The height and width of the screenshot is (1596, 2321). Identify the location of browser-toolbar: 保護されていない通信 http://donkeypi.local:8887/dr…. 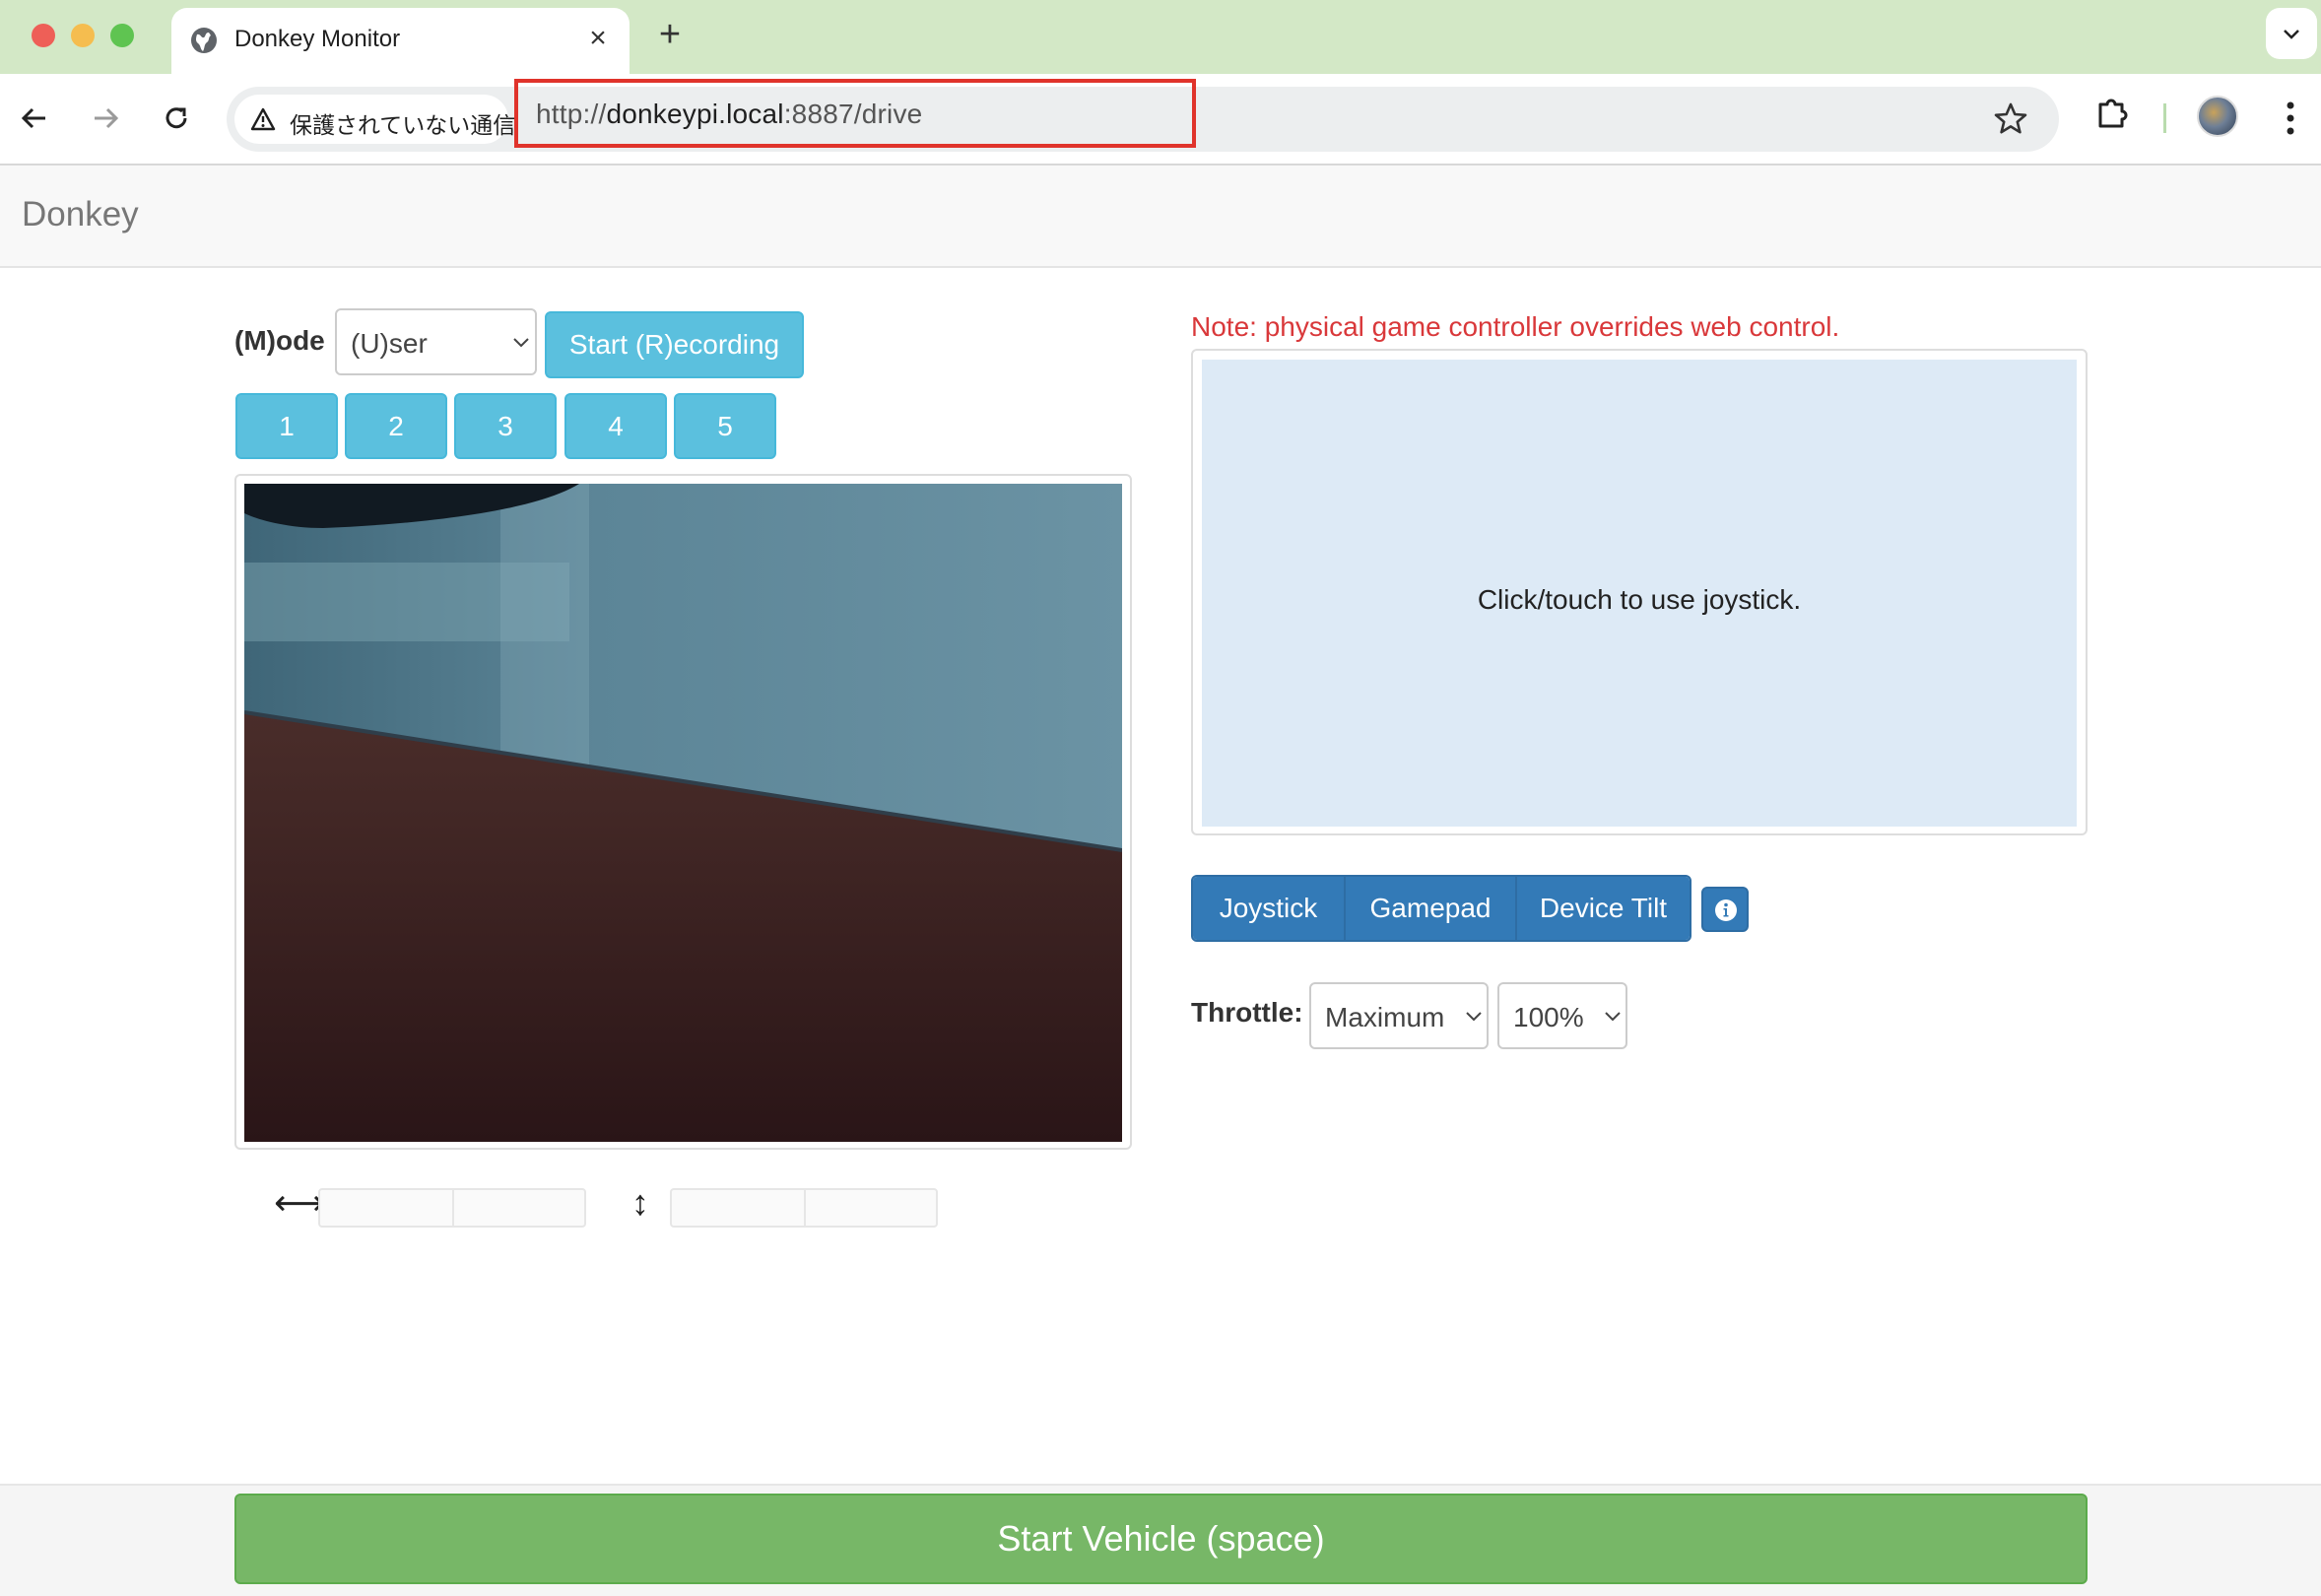
(1160, 120).